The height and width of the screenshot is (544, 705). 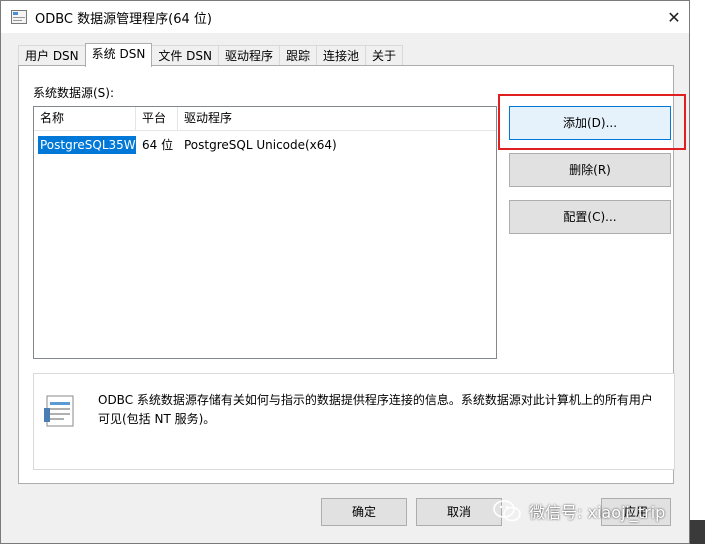 I want to click on column-header-driver: 驱动程序, so click(x=337, y=118).